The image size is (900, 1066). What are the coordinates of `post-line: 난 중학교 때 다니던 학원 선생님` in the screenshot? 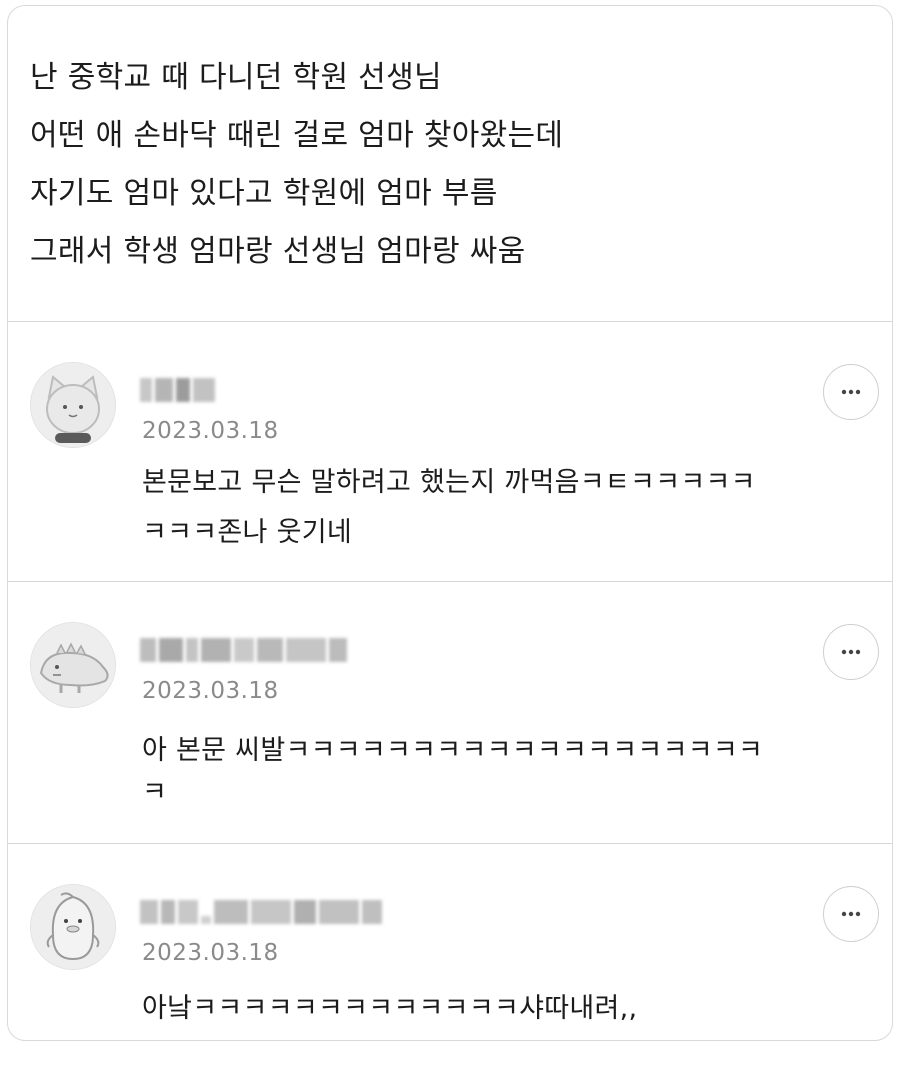 It's located at (236, 77).